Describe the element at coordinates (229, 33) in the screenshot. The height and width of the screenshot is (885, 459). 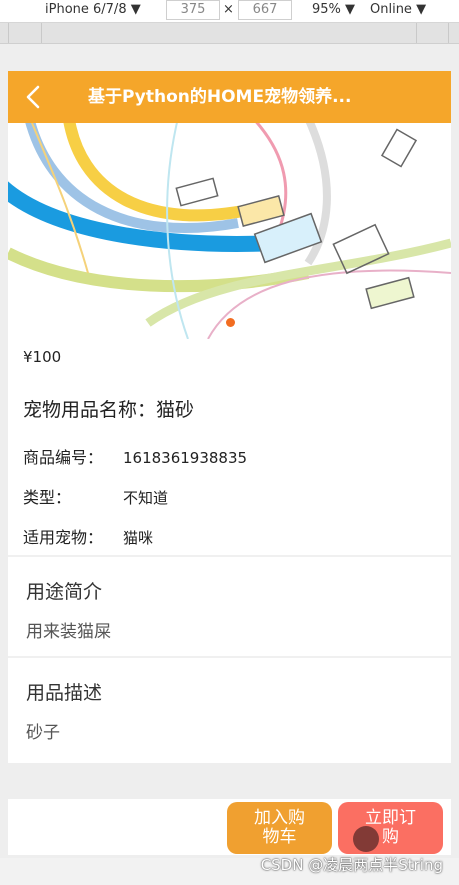
I see `media-query-ruler` at that location.